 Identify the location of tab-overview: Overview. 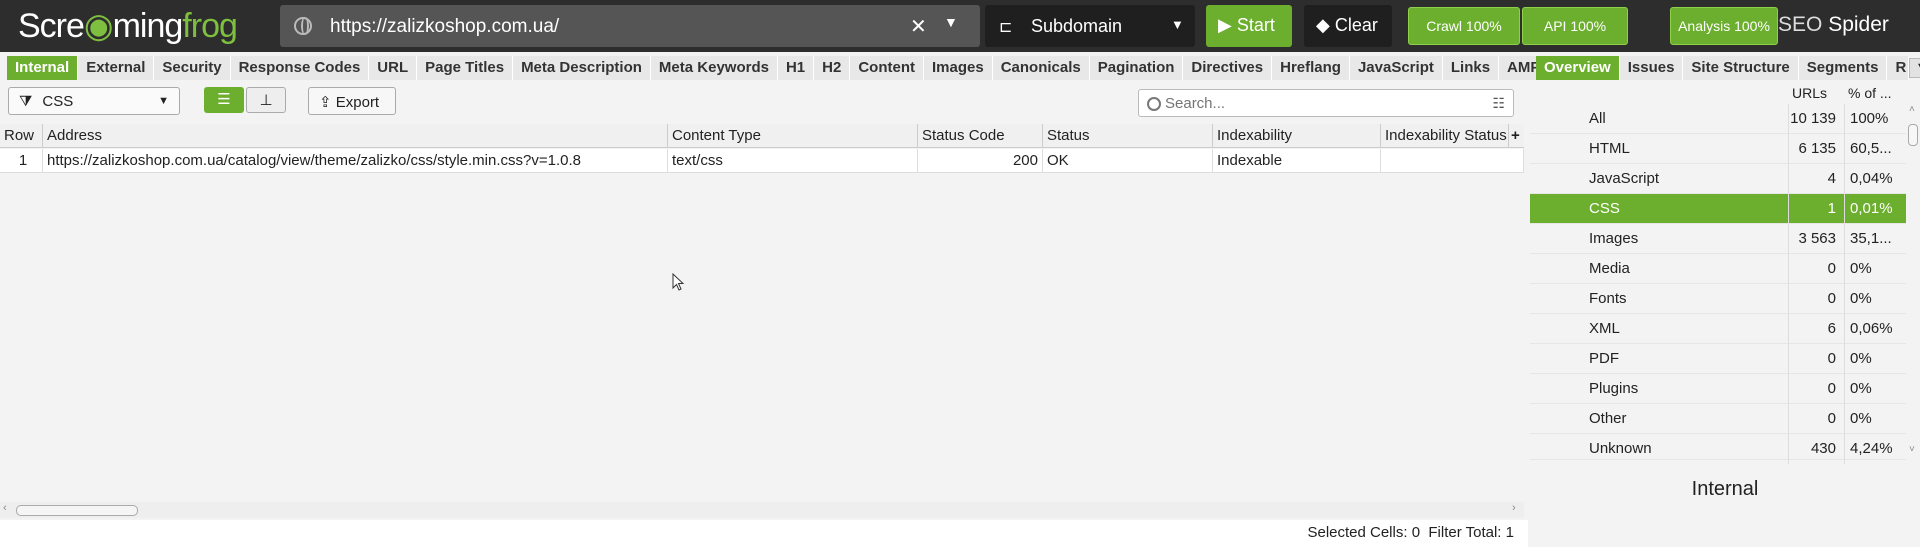
(1578, 68).